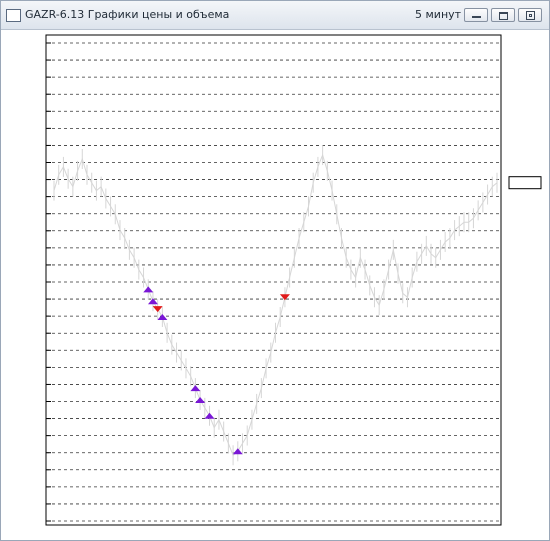 This screenshot has width=550, height=541. I want to click on minimize-icon, so click(476, 17).